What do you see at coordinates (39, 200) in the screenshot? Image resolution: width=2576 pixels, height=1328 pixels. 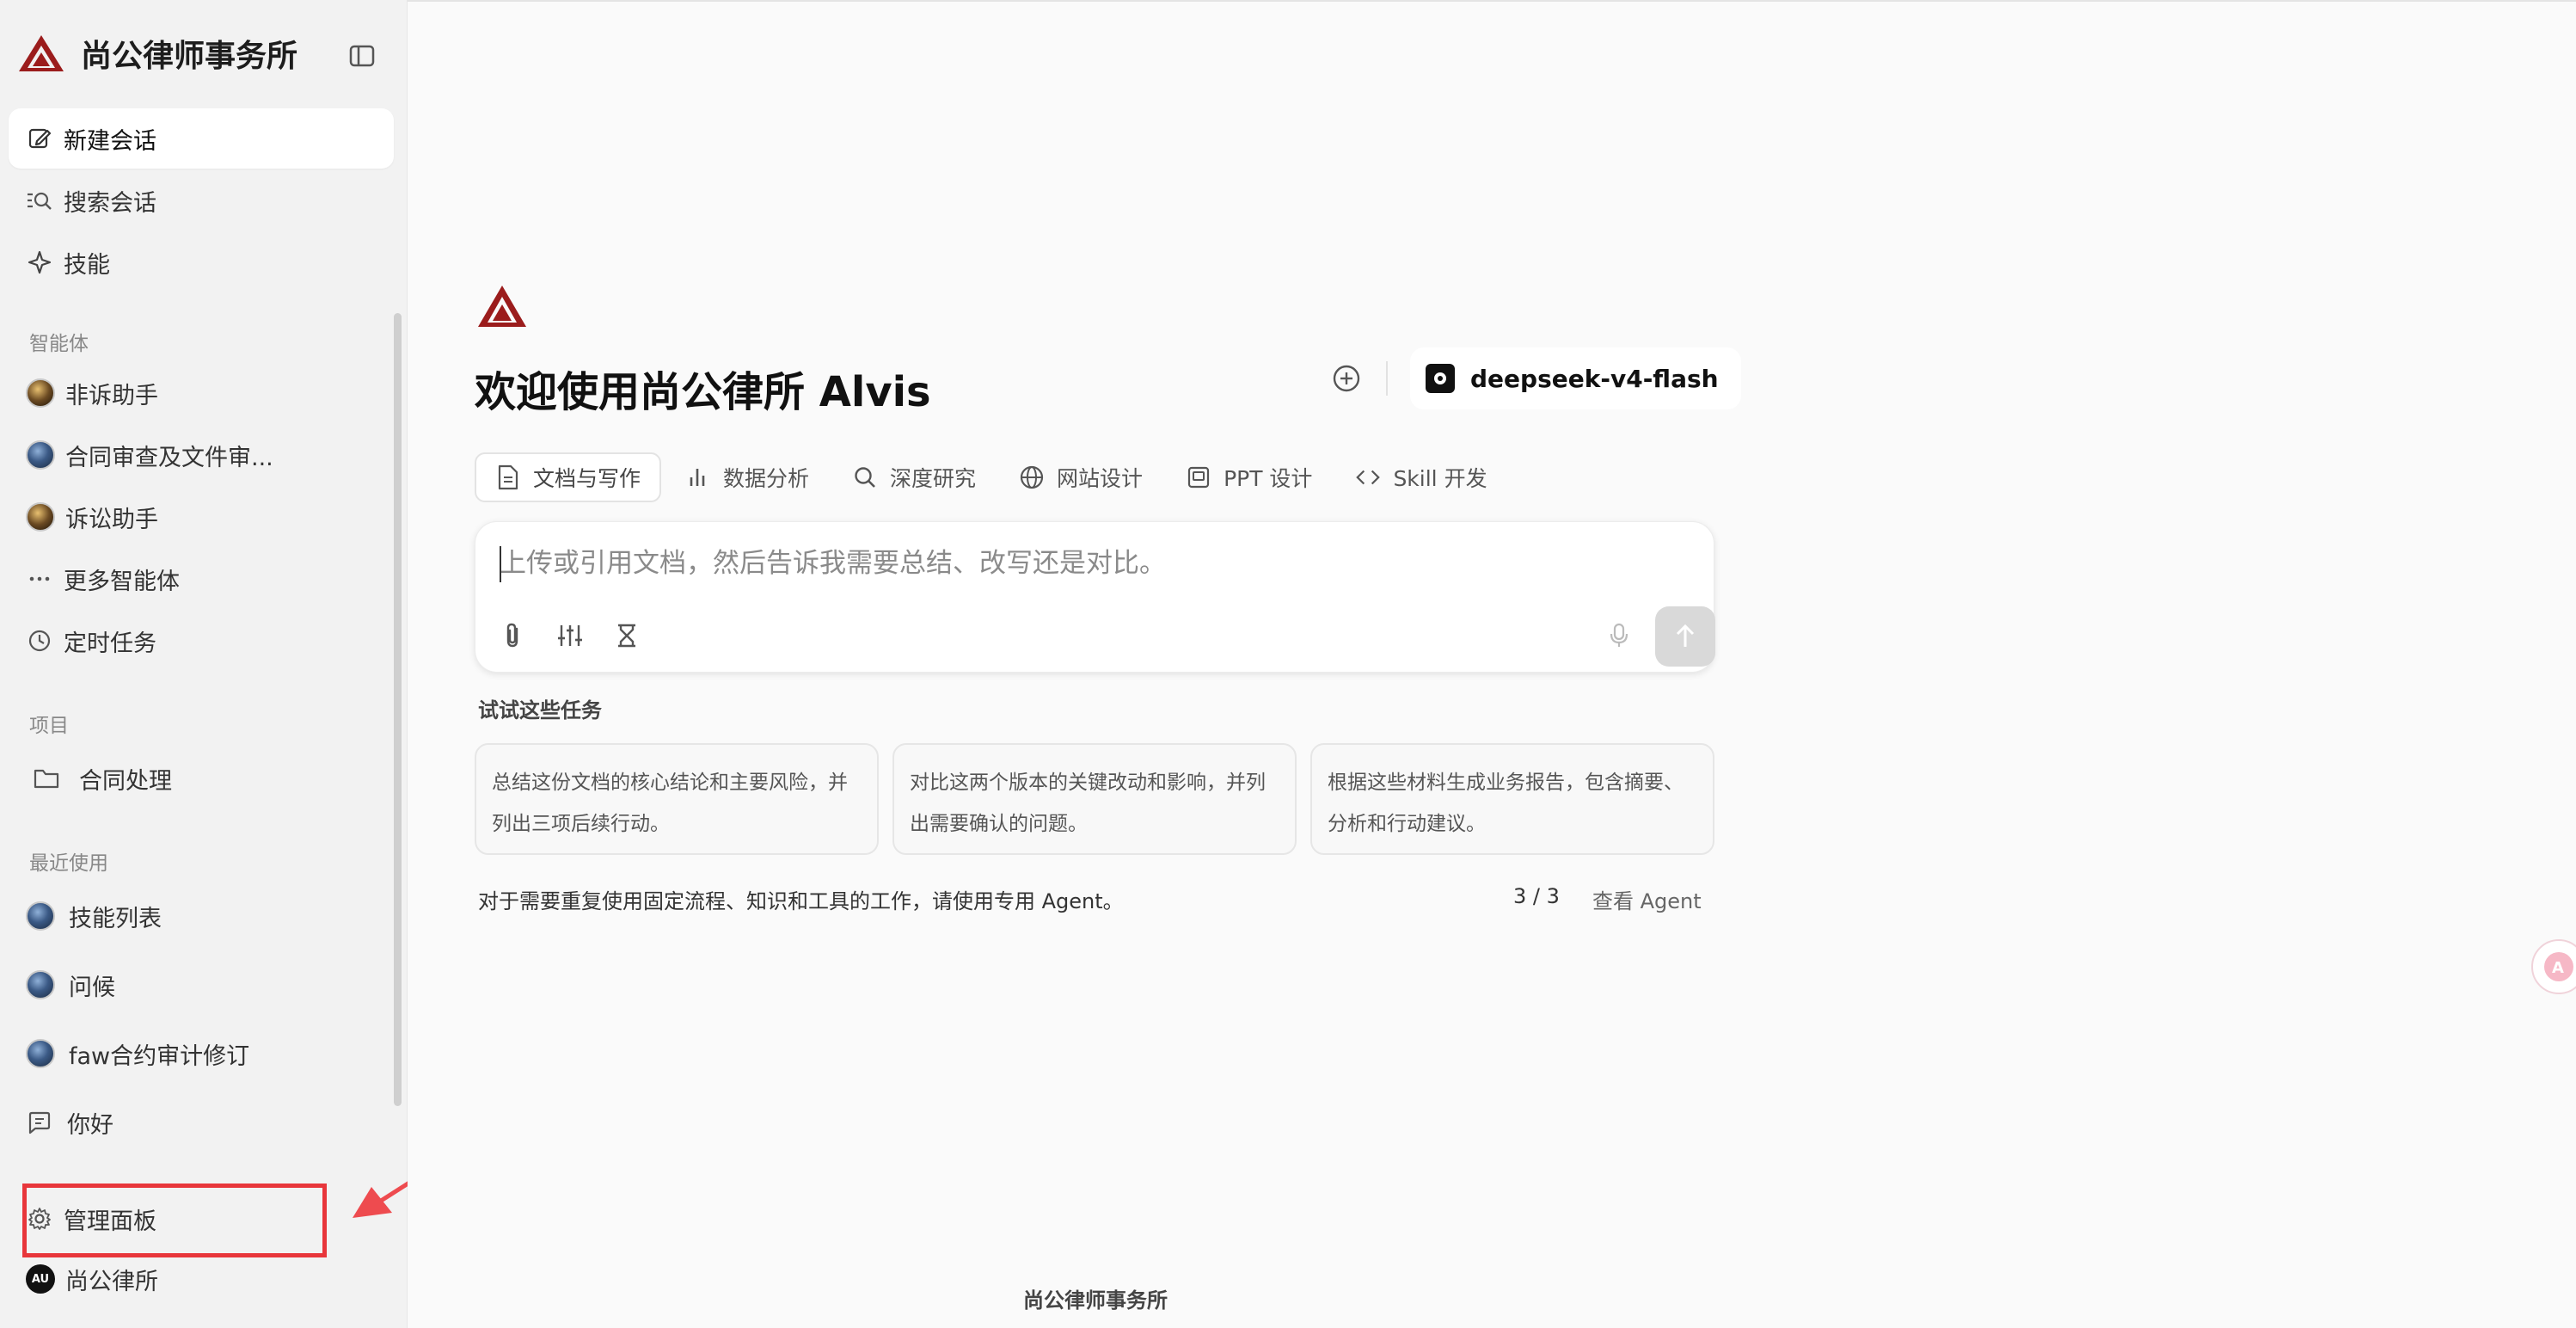 I see `search-list-icon` at bounding box center [39, 200].